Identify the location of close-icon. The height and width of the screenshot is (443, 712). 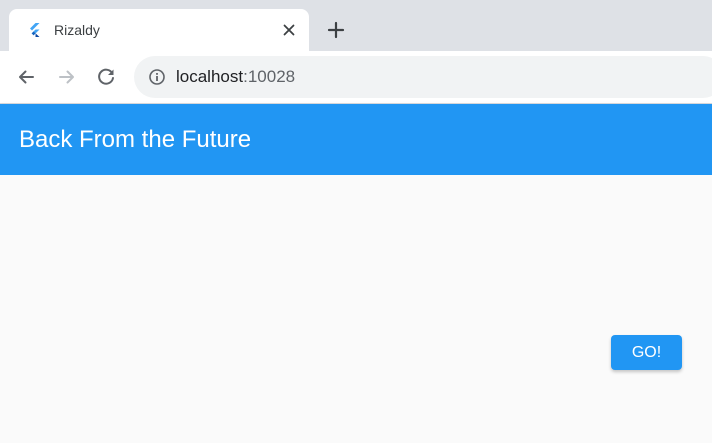
(289, 30).